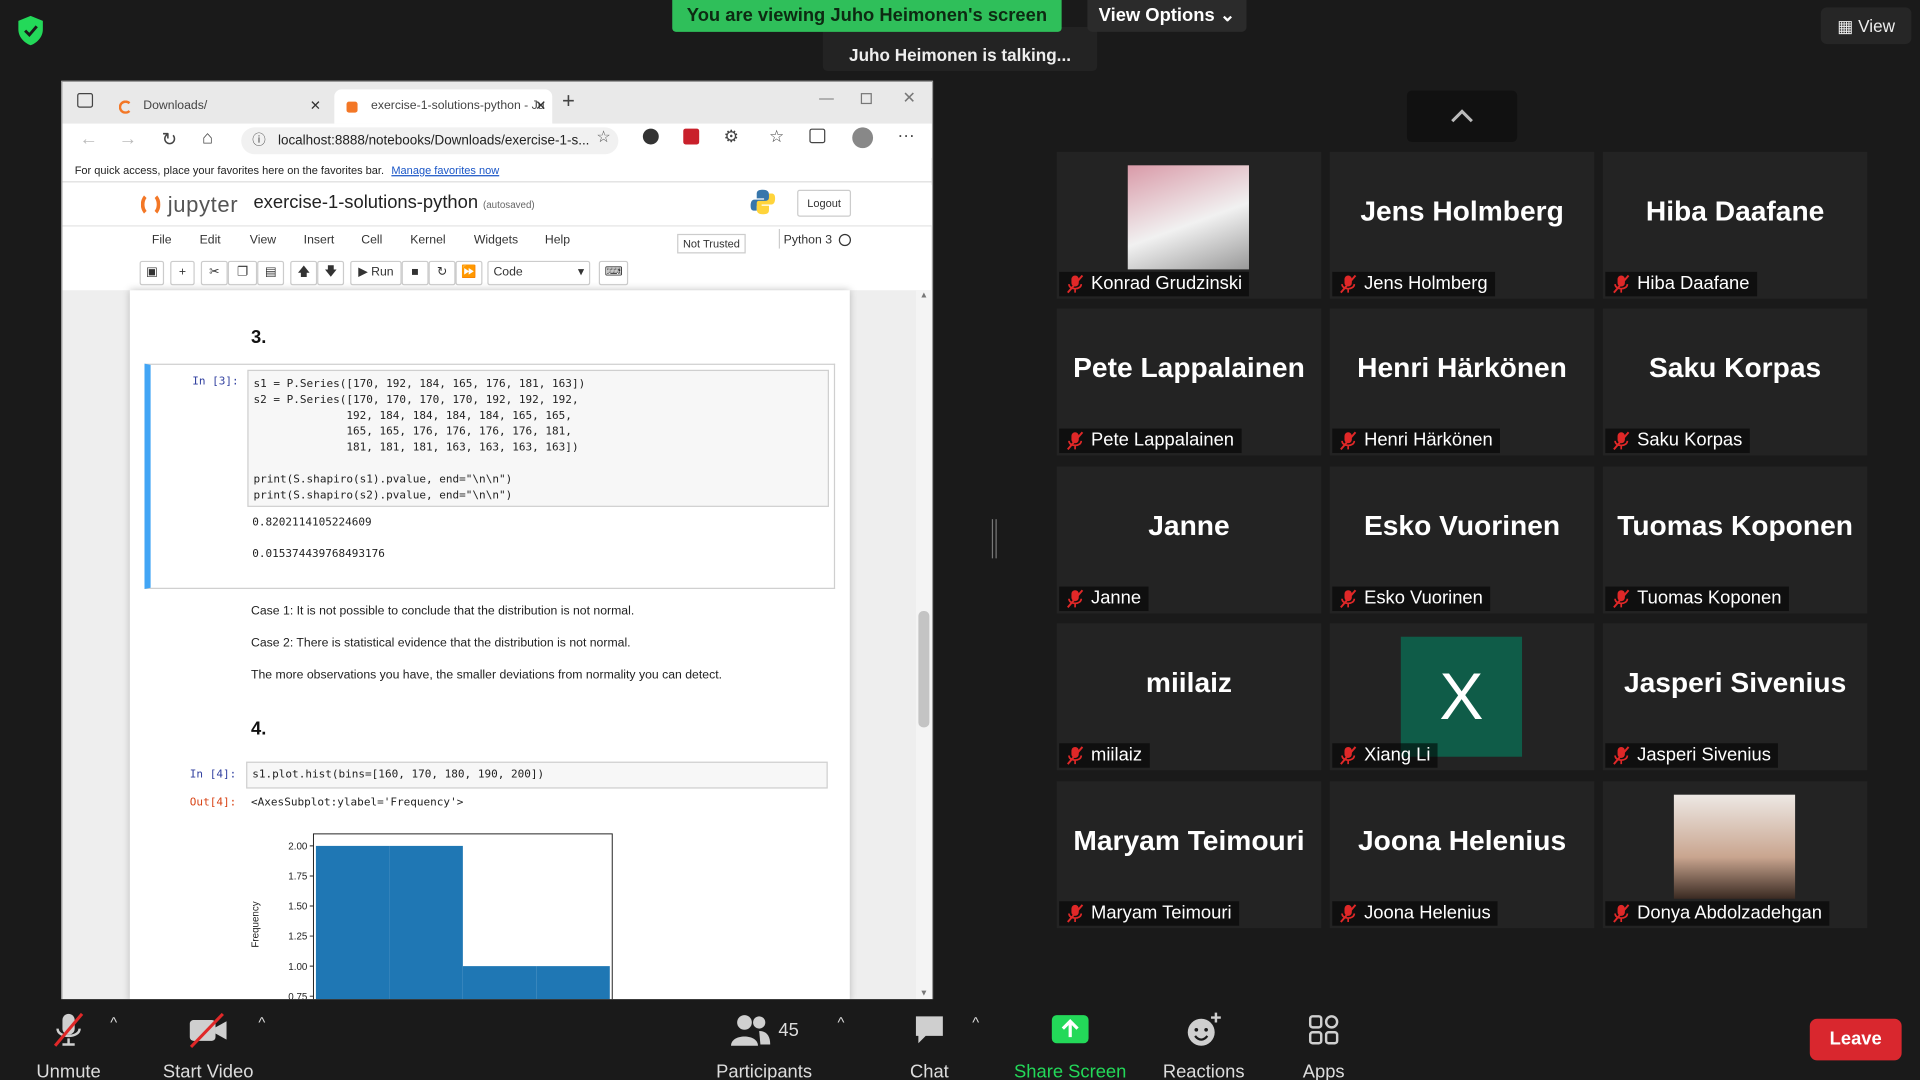 This screenshot has height=1080, width=1920. Describe the element at coordinates (867, 16) in the screenshot. I see `viewing-banner: You are viewing Juho Heimonen's screen` at that location.